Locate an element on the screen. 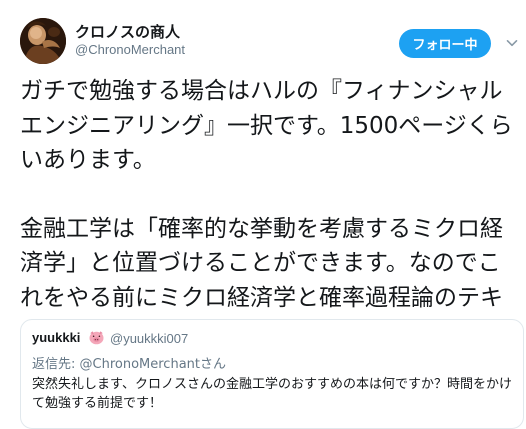 This screenshot has width=526, height=429. avatar-image is located at coordinates (43, 41).